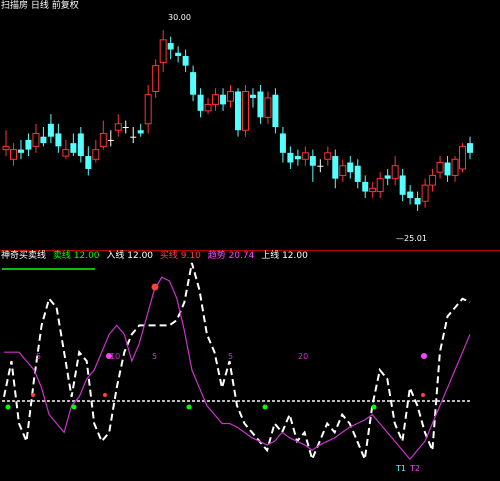 The width and height of the screenshot is (500, 481). What do you see at coordinates (180, 256) in the screenshot?
I see `indicator-item-buy: 买线 9.10` at bounding box center [180, 256].